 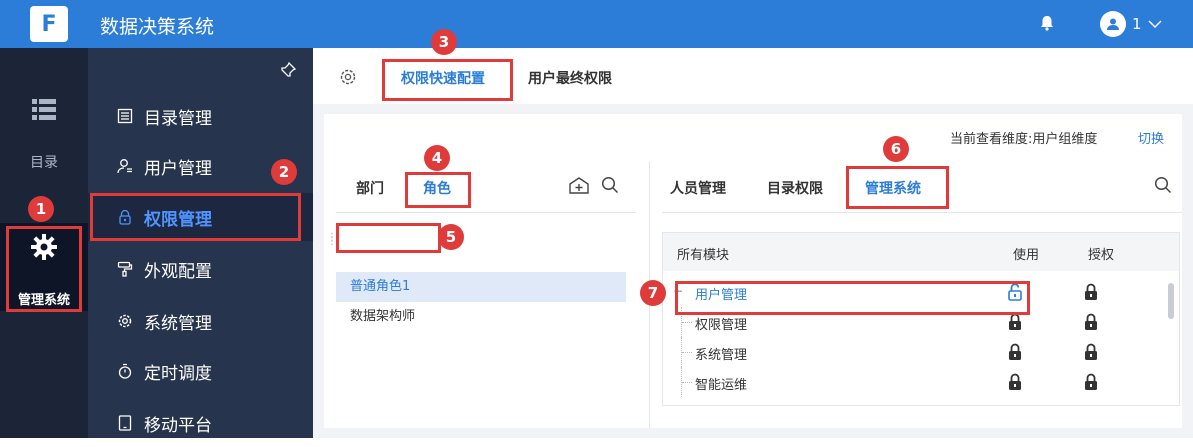 I want to click on chevron-down-icon, so click(x=1155, y=24).